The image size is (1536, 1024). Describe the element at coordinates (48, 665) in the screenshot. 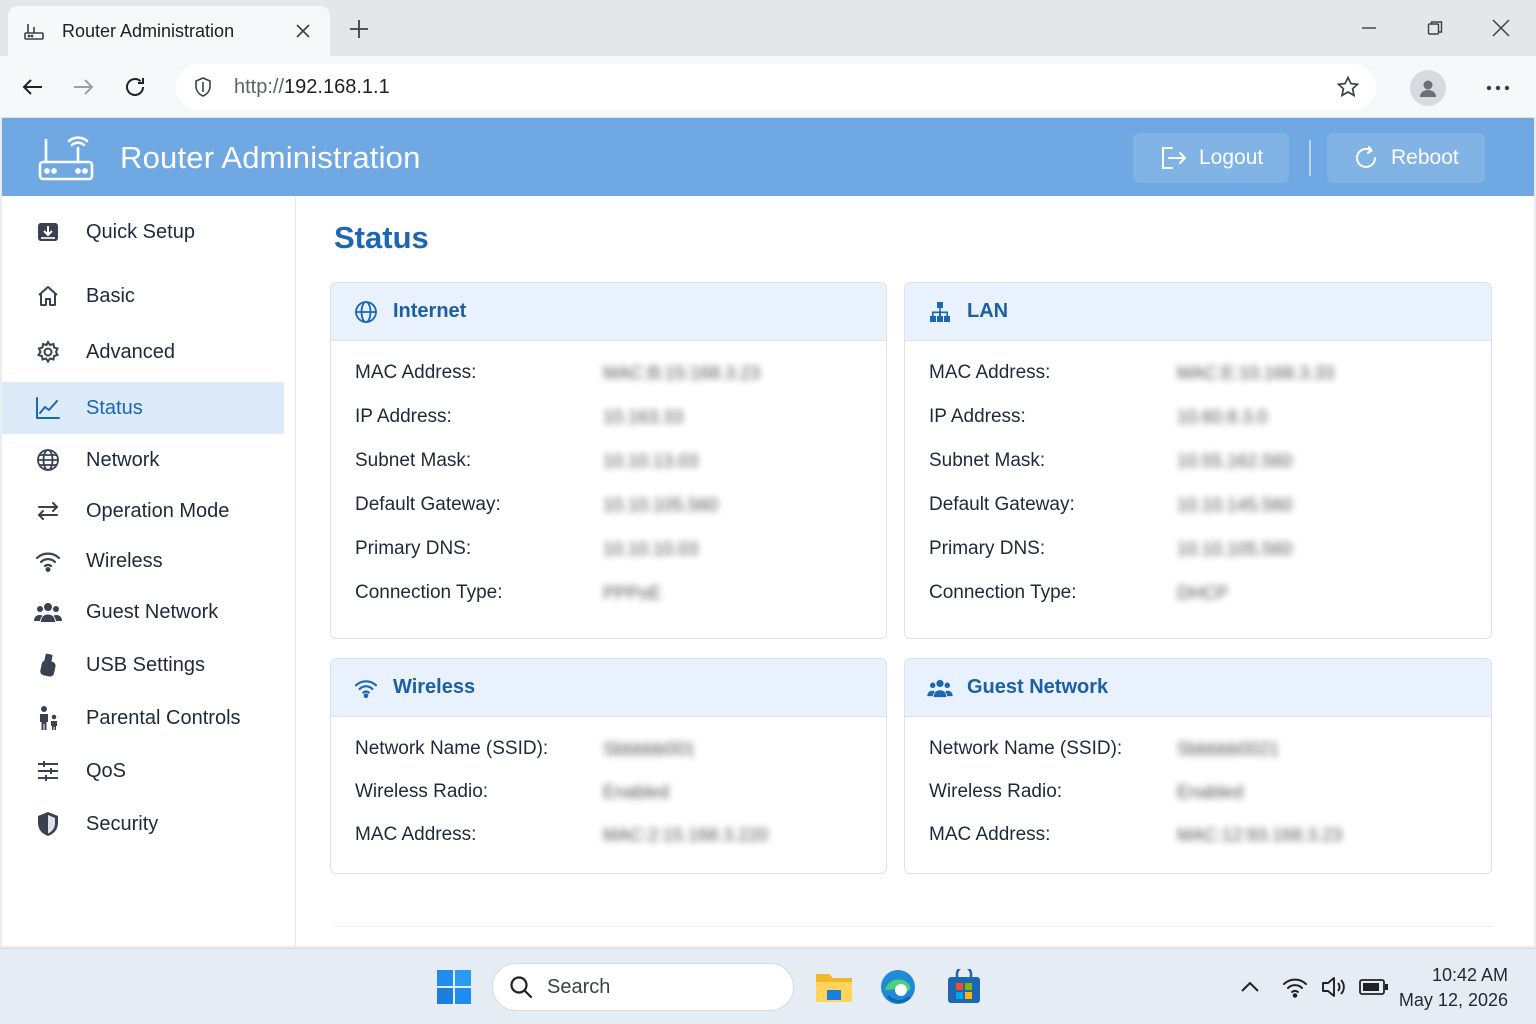

I see `usb-icon` at that location.